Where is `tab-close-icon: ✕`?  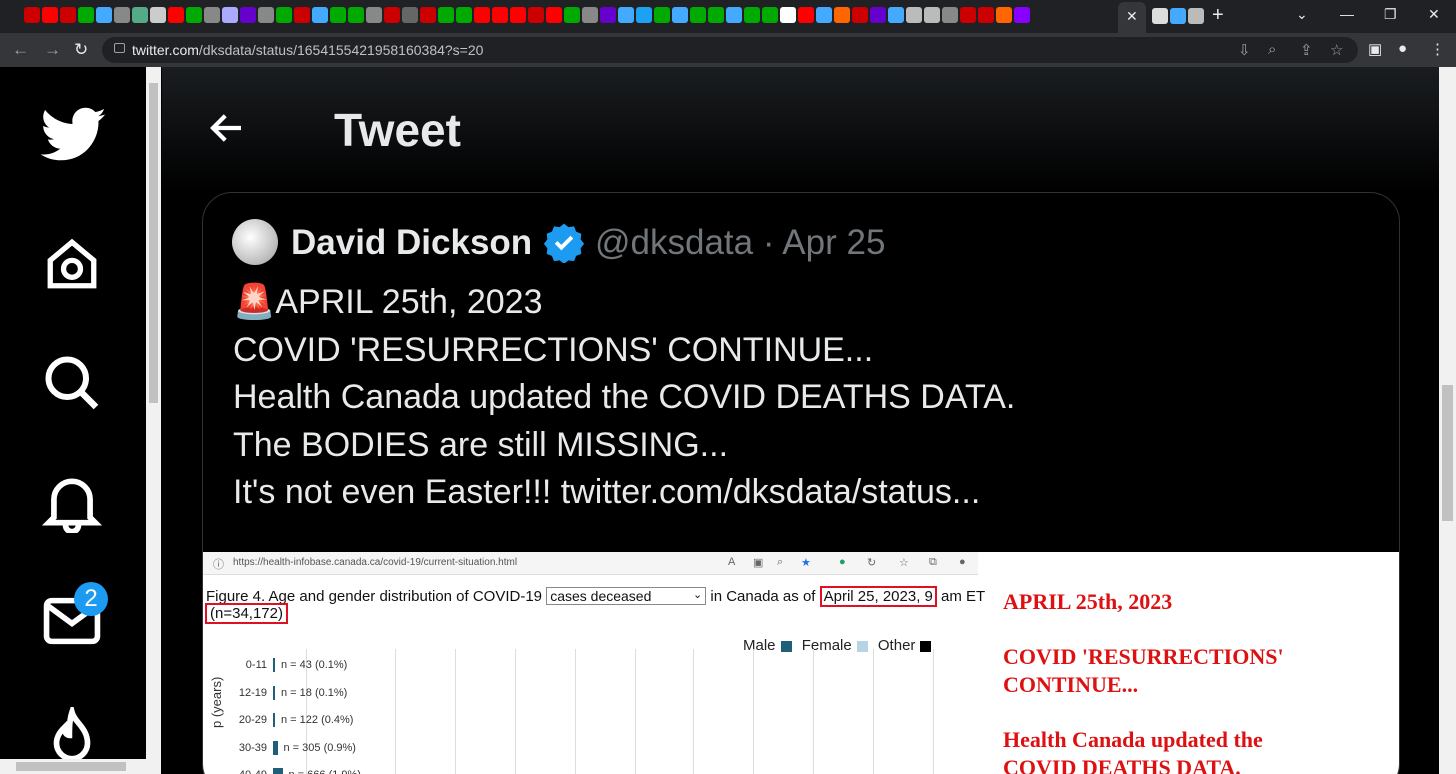 tab-close-icon: ✕ is located at coordinates (1132, 16).